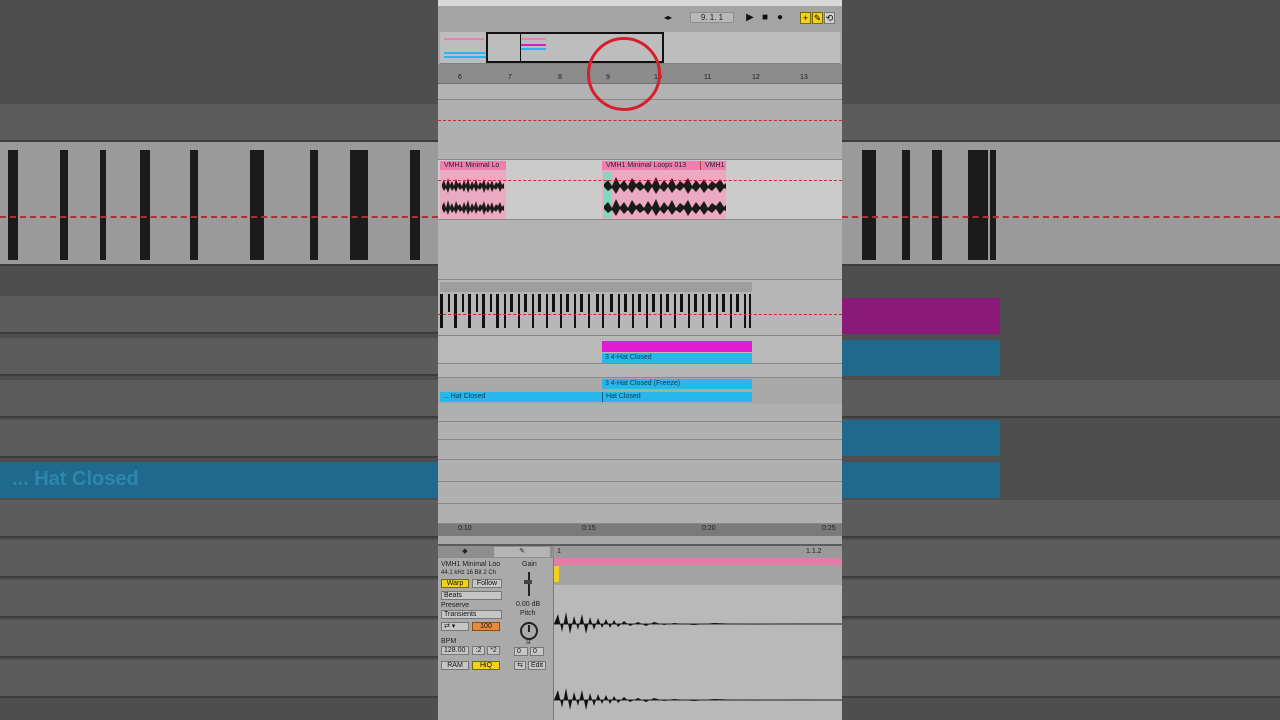 This screenshot has width=1280, height=720. I want to click on gain-slider-handle, so click(528, 582).